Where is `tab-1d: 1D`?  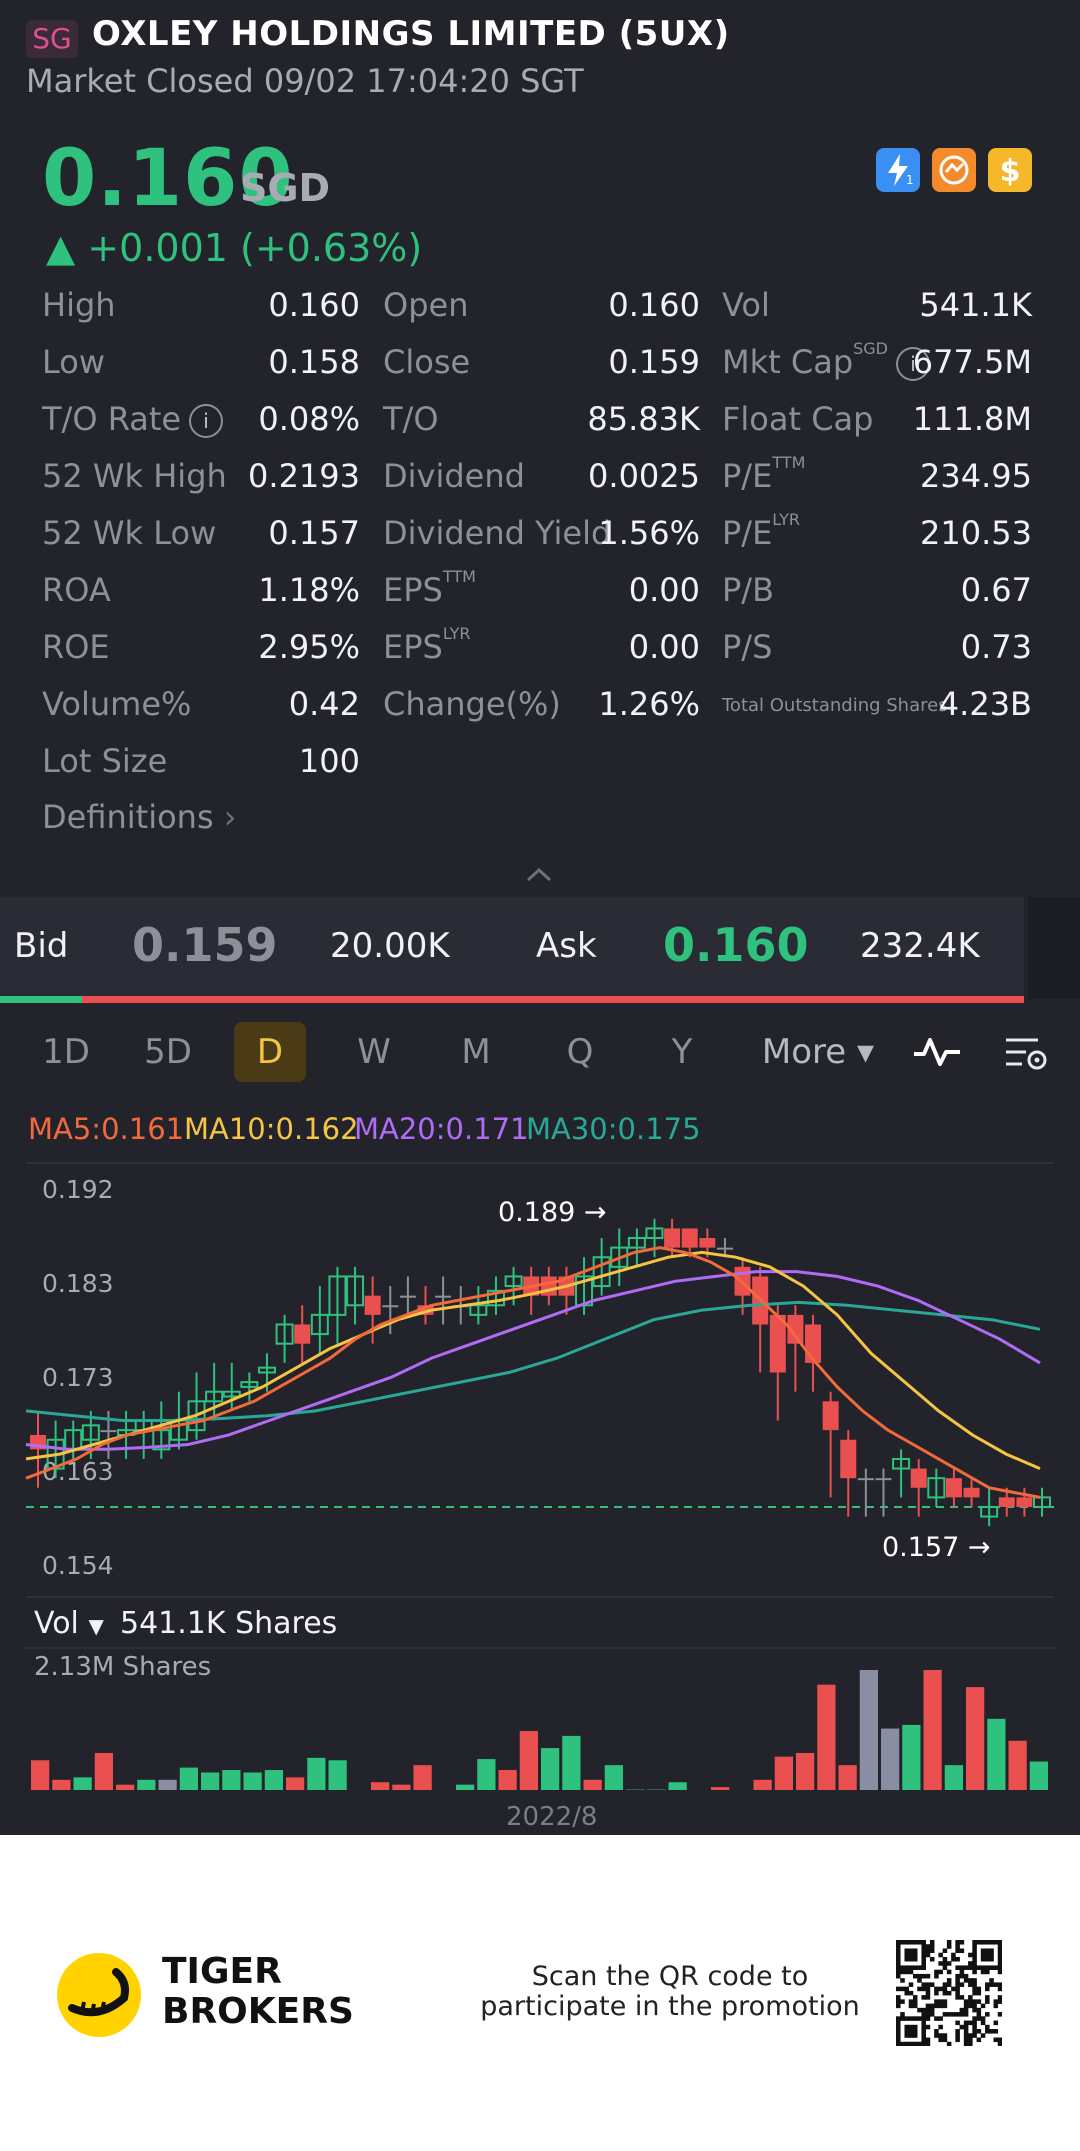
tab-1d: 1D is located at coordinates (66, 1052).